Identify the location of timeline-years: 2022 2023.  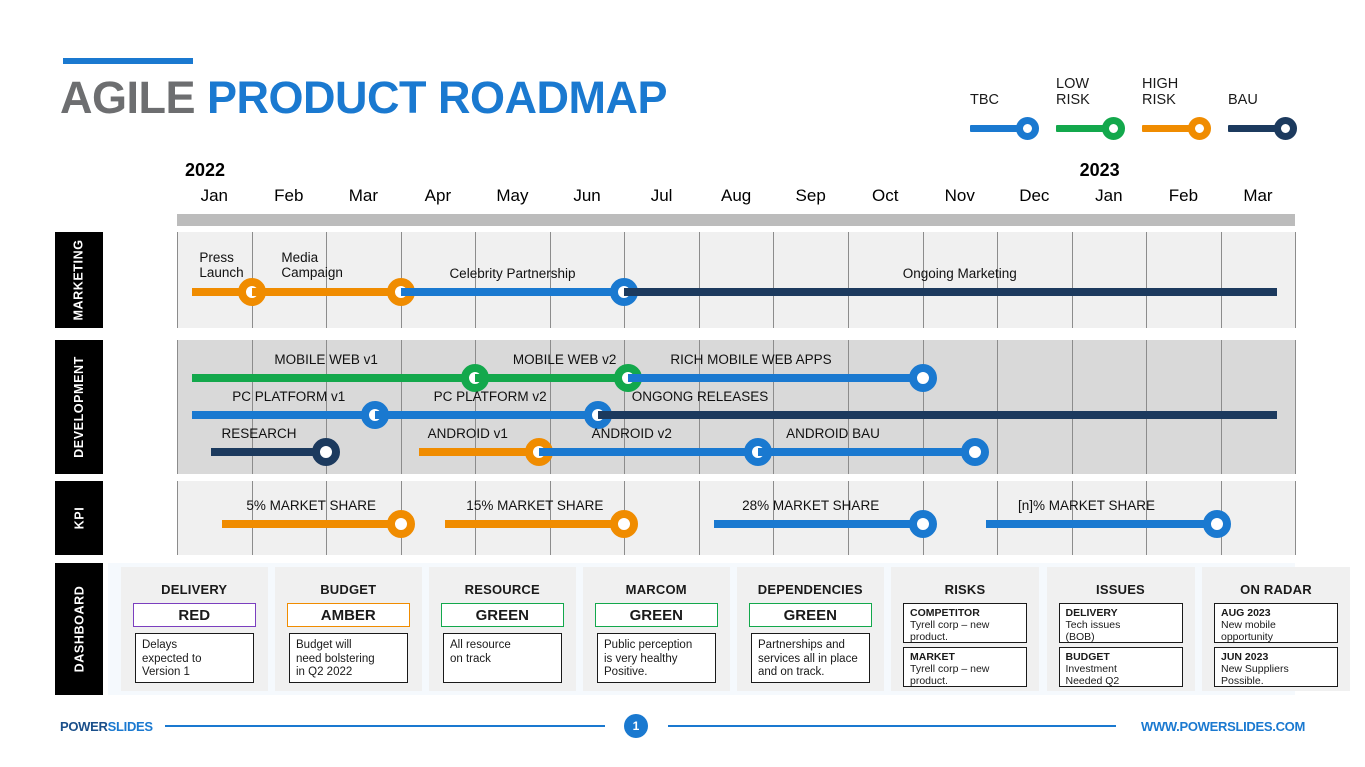
(682, 171).